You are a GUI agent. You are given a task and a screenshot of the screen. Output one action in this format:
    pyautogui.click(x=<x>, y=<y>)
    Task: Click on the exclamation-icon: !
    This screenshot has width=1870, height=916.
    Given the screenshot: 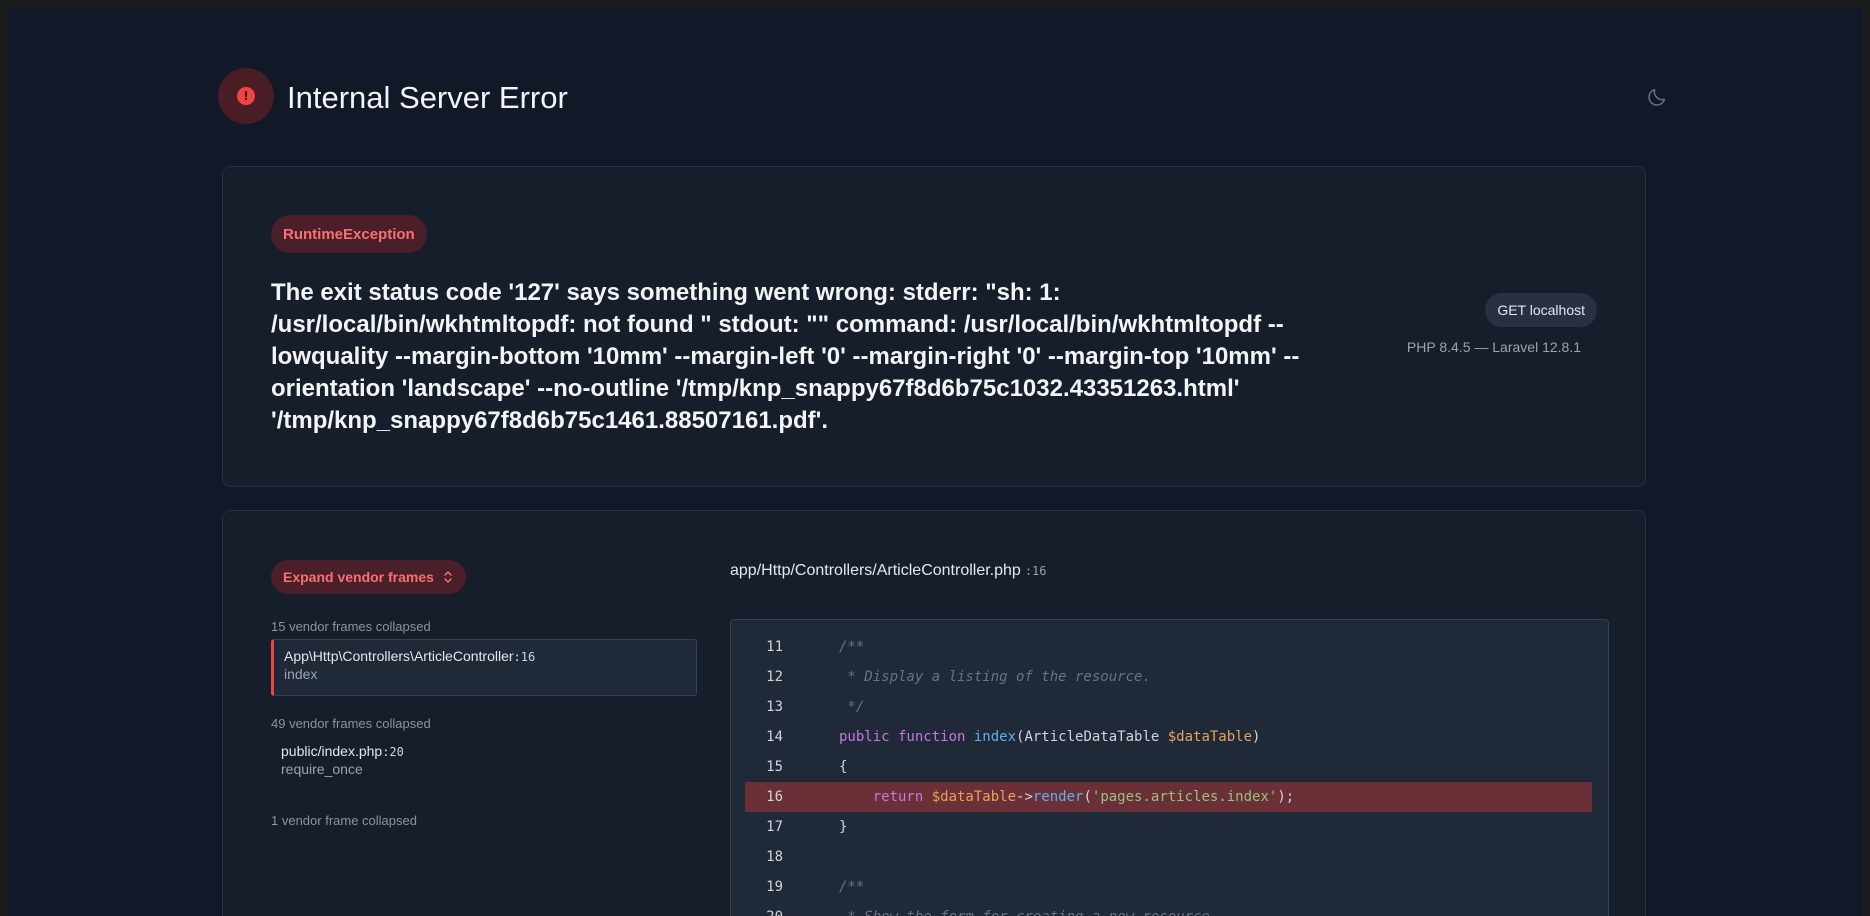 What is the action you would take?
    pyautogui.click(x=246, y=96)
    